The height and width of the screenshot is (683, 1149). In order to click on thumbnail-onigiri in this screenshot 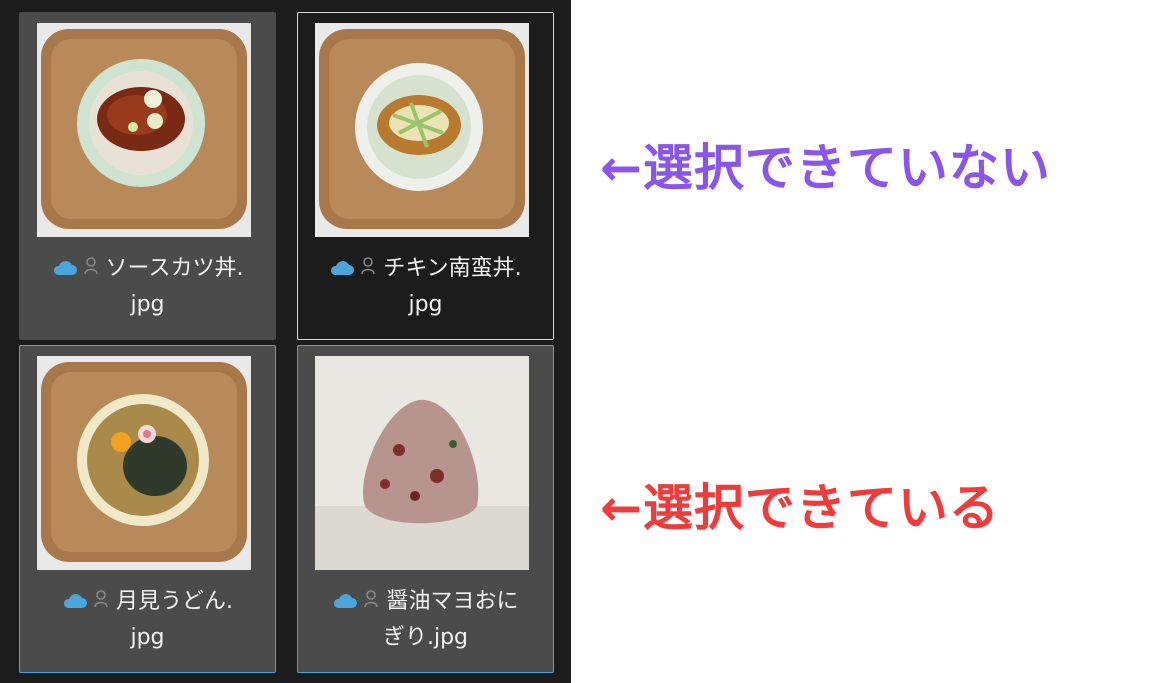, I will do `click(422, 463)`.